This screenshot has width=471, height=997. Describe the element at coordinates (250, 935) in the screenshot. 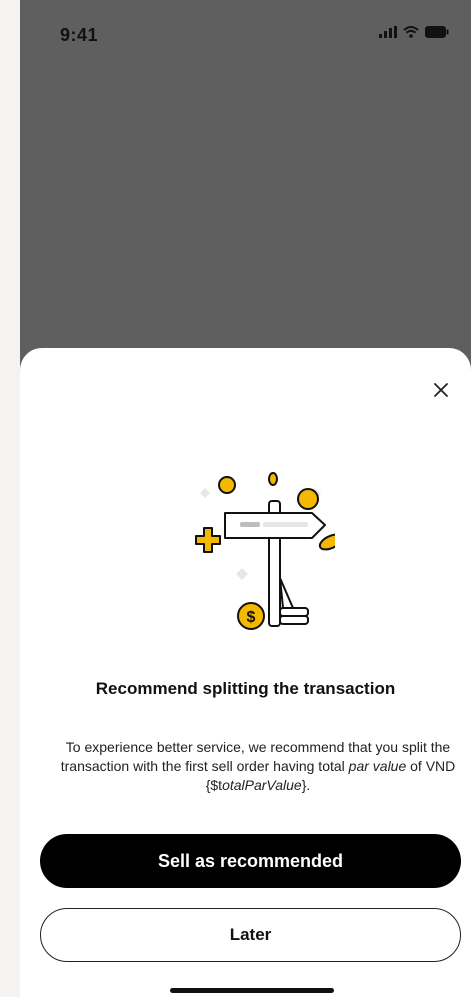

I see `later-button: Later` at that location.